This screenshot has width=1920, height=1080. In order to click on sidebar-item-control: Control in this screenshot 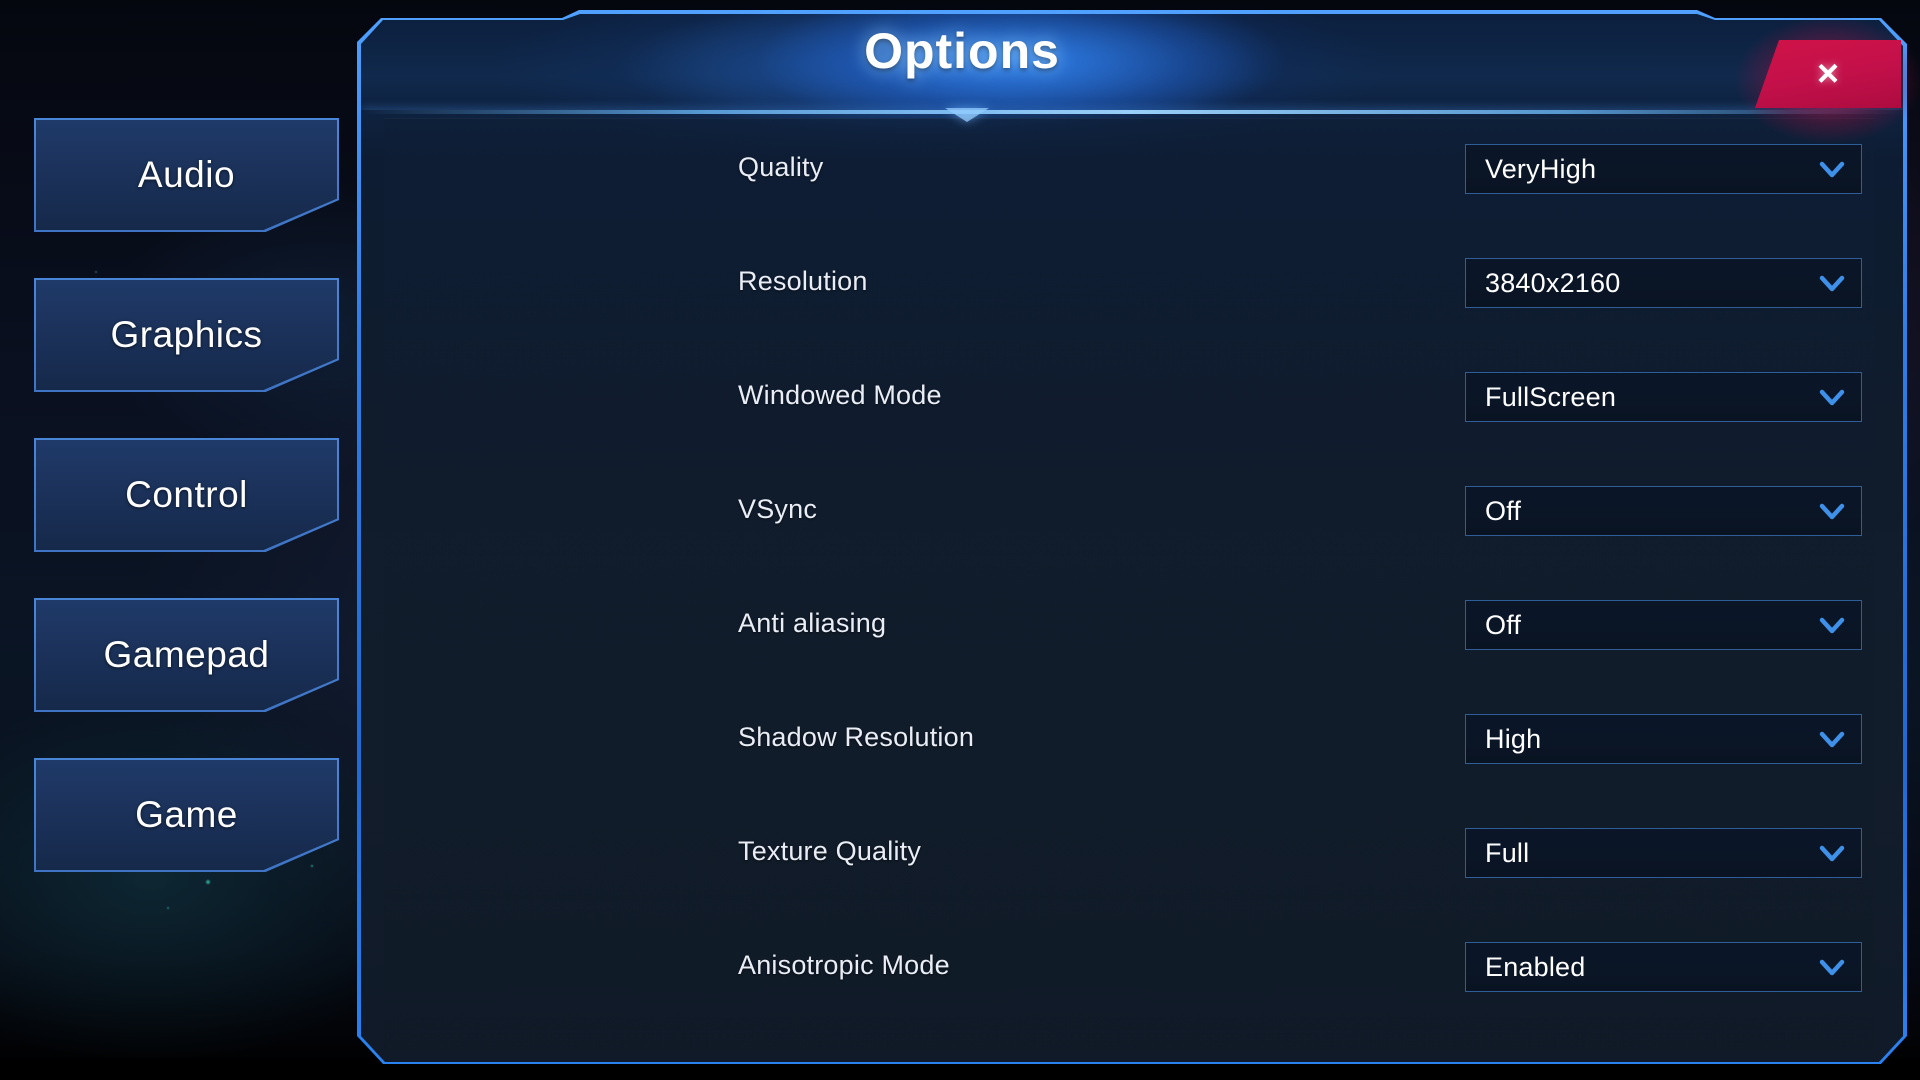, I will do `click(186, 495)`.